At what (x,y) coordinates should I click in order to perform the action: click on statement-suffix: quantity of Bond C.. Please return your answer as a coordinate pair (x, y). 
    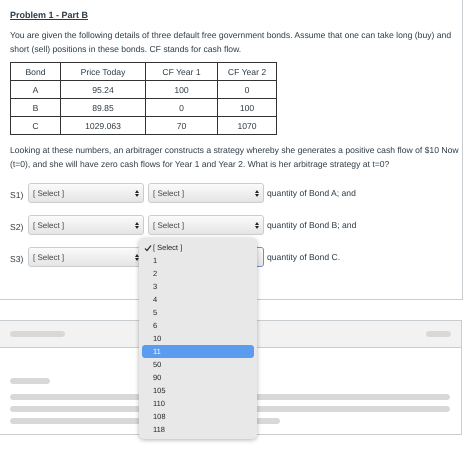
    Looking at the image, I should click on (303, 257).